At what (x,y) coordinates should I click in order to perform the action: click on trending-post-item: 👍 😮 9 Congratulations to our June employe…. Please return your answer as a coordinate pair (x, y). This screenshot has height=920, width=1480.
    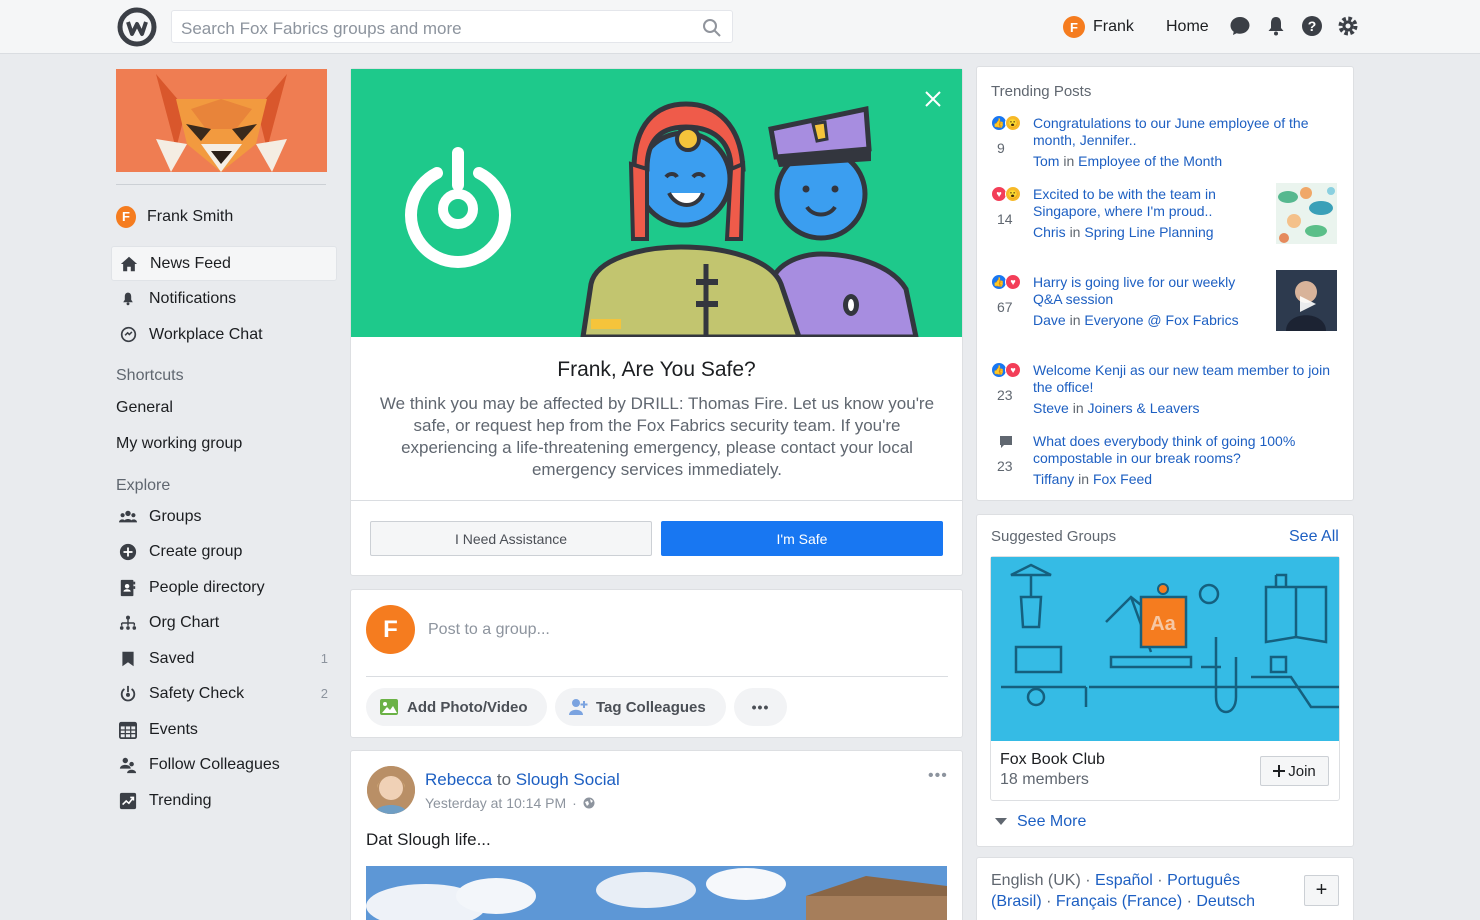
    Looking at the image, I should click on (1166, 144).